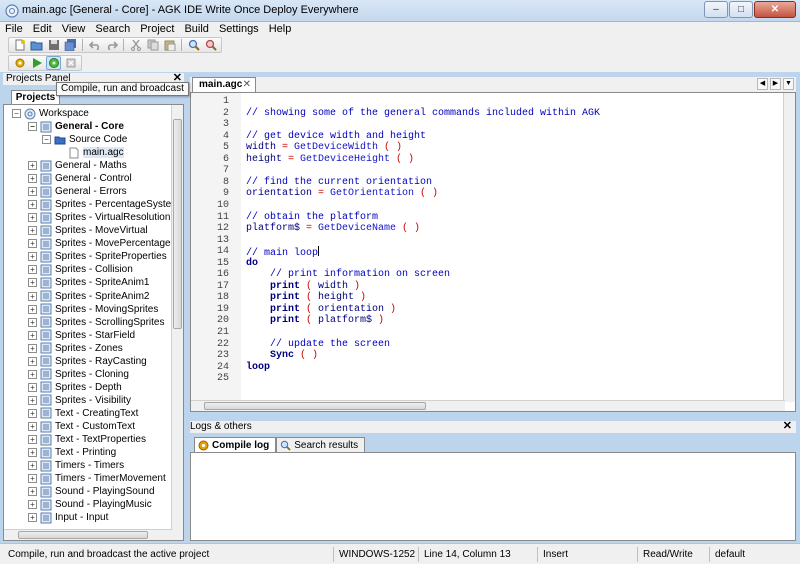 The image size is (800, 564). What do you see at coordinates (53, 63) in the screenshot?
I see `broadcast-icon` at bounding box center [53, 63].